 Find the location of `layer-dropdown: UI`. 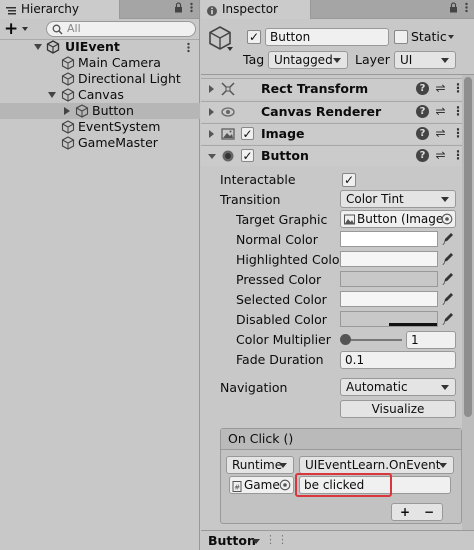

layer-dropdown: UI is located at coordinates (425, 60).